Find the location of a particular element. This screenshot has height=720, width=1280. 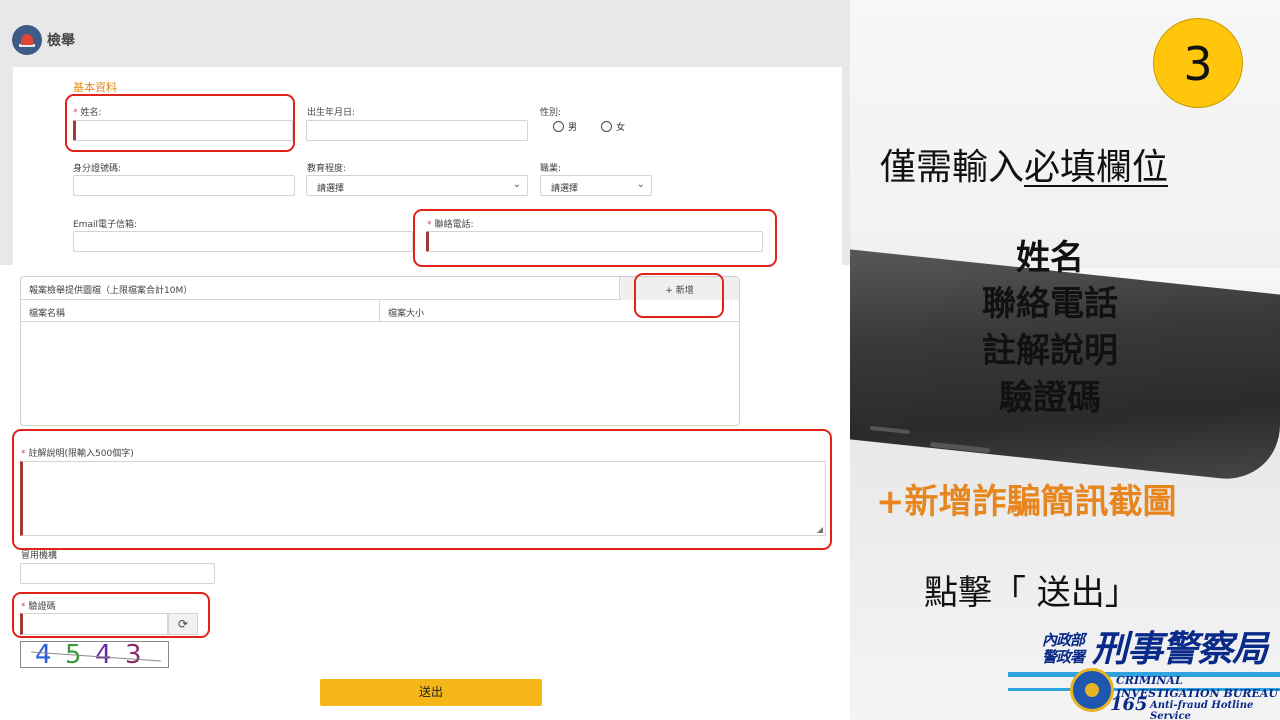

file-panel-header: 報案檢舉提供圖檔（上限檔案合計10M） + 新增 is located at coordinates (380, 288).